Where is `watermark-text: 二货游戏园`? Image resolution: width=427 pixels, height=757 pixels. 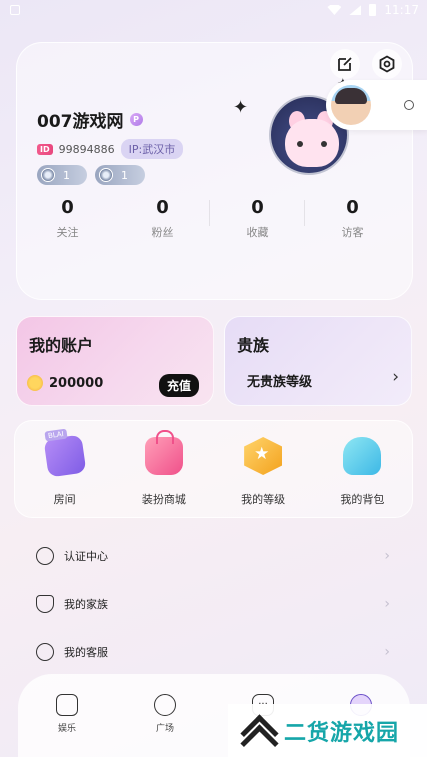 watermark-text: 二货游戏园 is located at coordinates (342, 733).